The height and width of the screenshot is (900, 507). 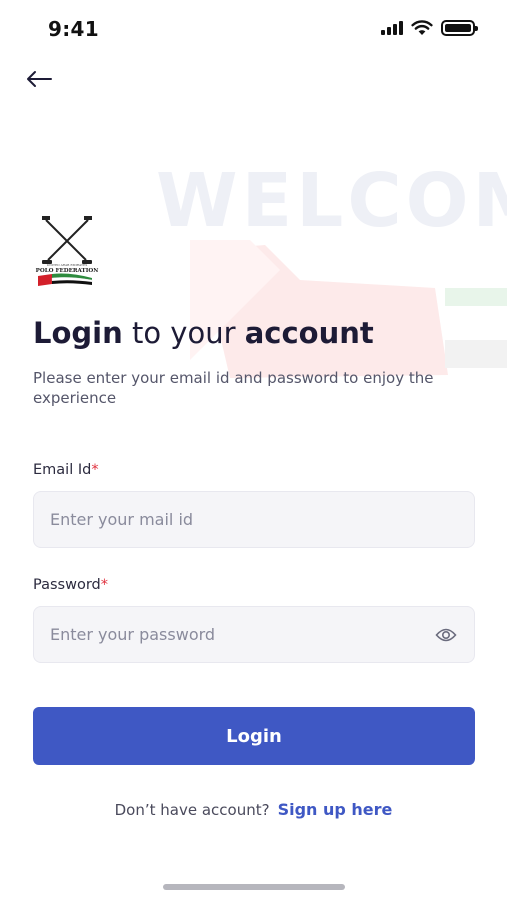 I want to click on password-label: Password*, so click(x=70, y=585).